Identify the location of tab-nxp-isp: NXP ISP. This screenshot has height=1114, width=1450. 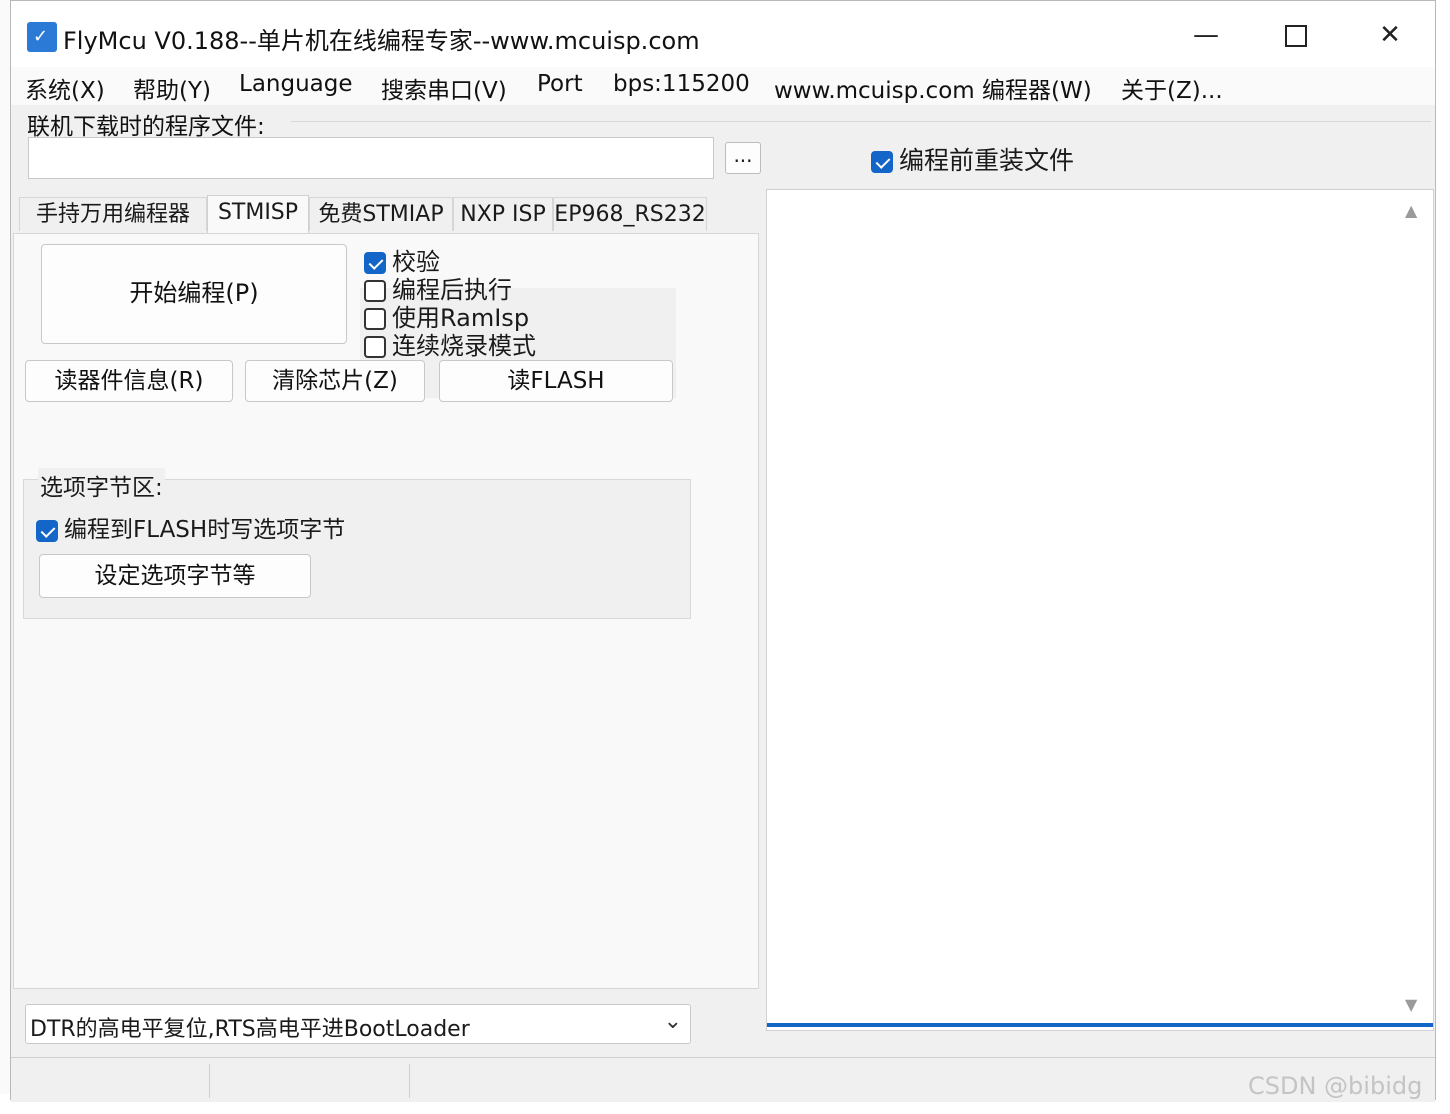
(503, 214).